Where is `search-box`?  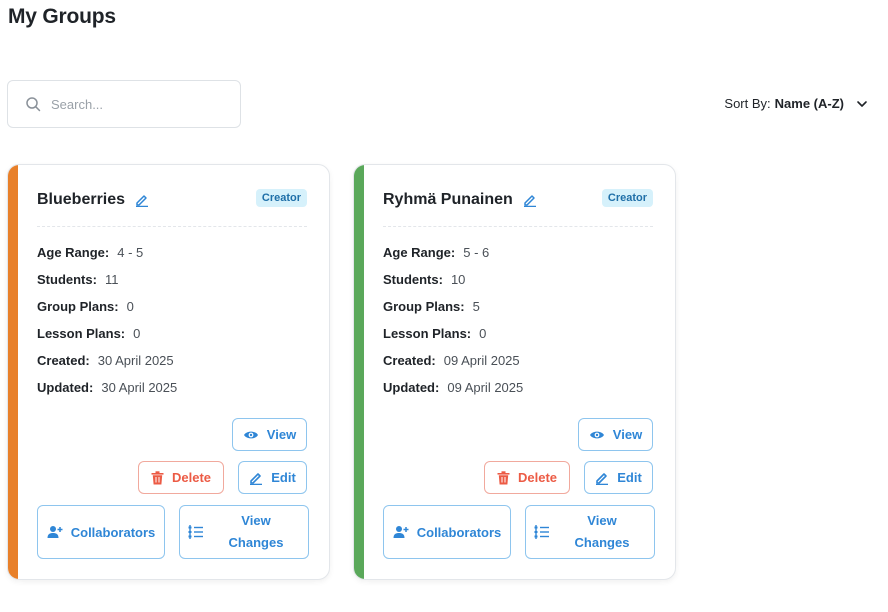 search-box is located at coordinates (124, 104).